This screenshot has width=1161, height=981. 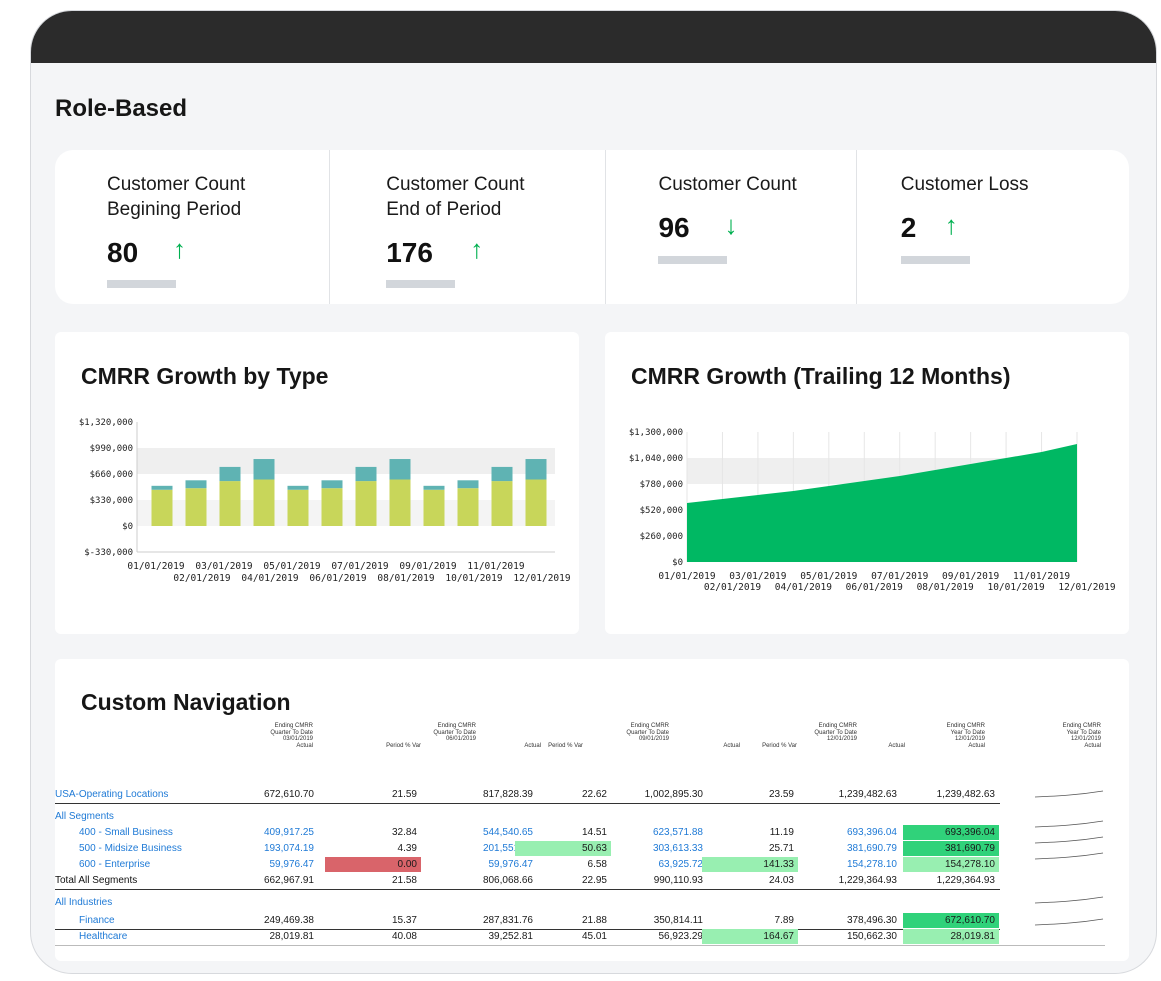 I want to click on kpi-customer-loss: Customer Loss 2 ↑, so click(x=993, y=227).